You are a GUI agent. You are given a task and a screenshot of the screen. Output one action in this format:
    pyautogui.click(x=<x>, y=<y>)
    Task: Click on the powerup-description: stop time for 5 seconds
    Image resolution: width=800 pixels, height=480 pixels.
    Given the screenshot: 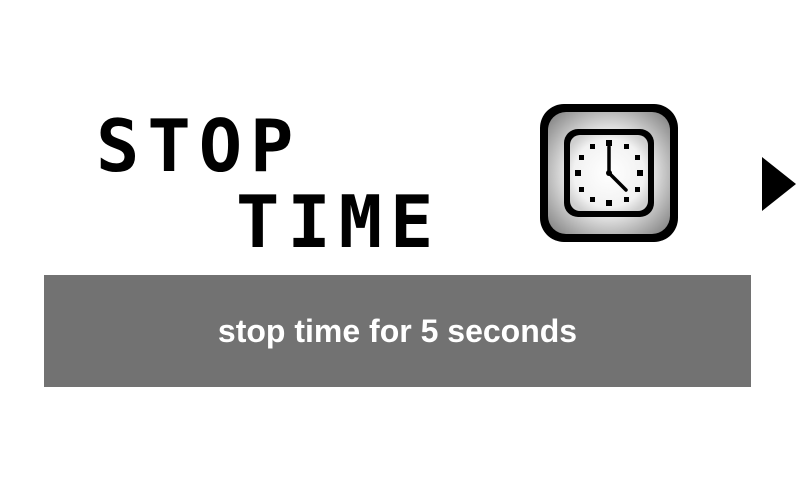 What is the action you would take?
    pyautogui.click(x=397, y=330)
    